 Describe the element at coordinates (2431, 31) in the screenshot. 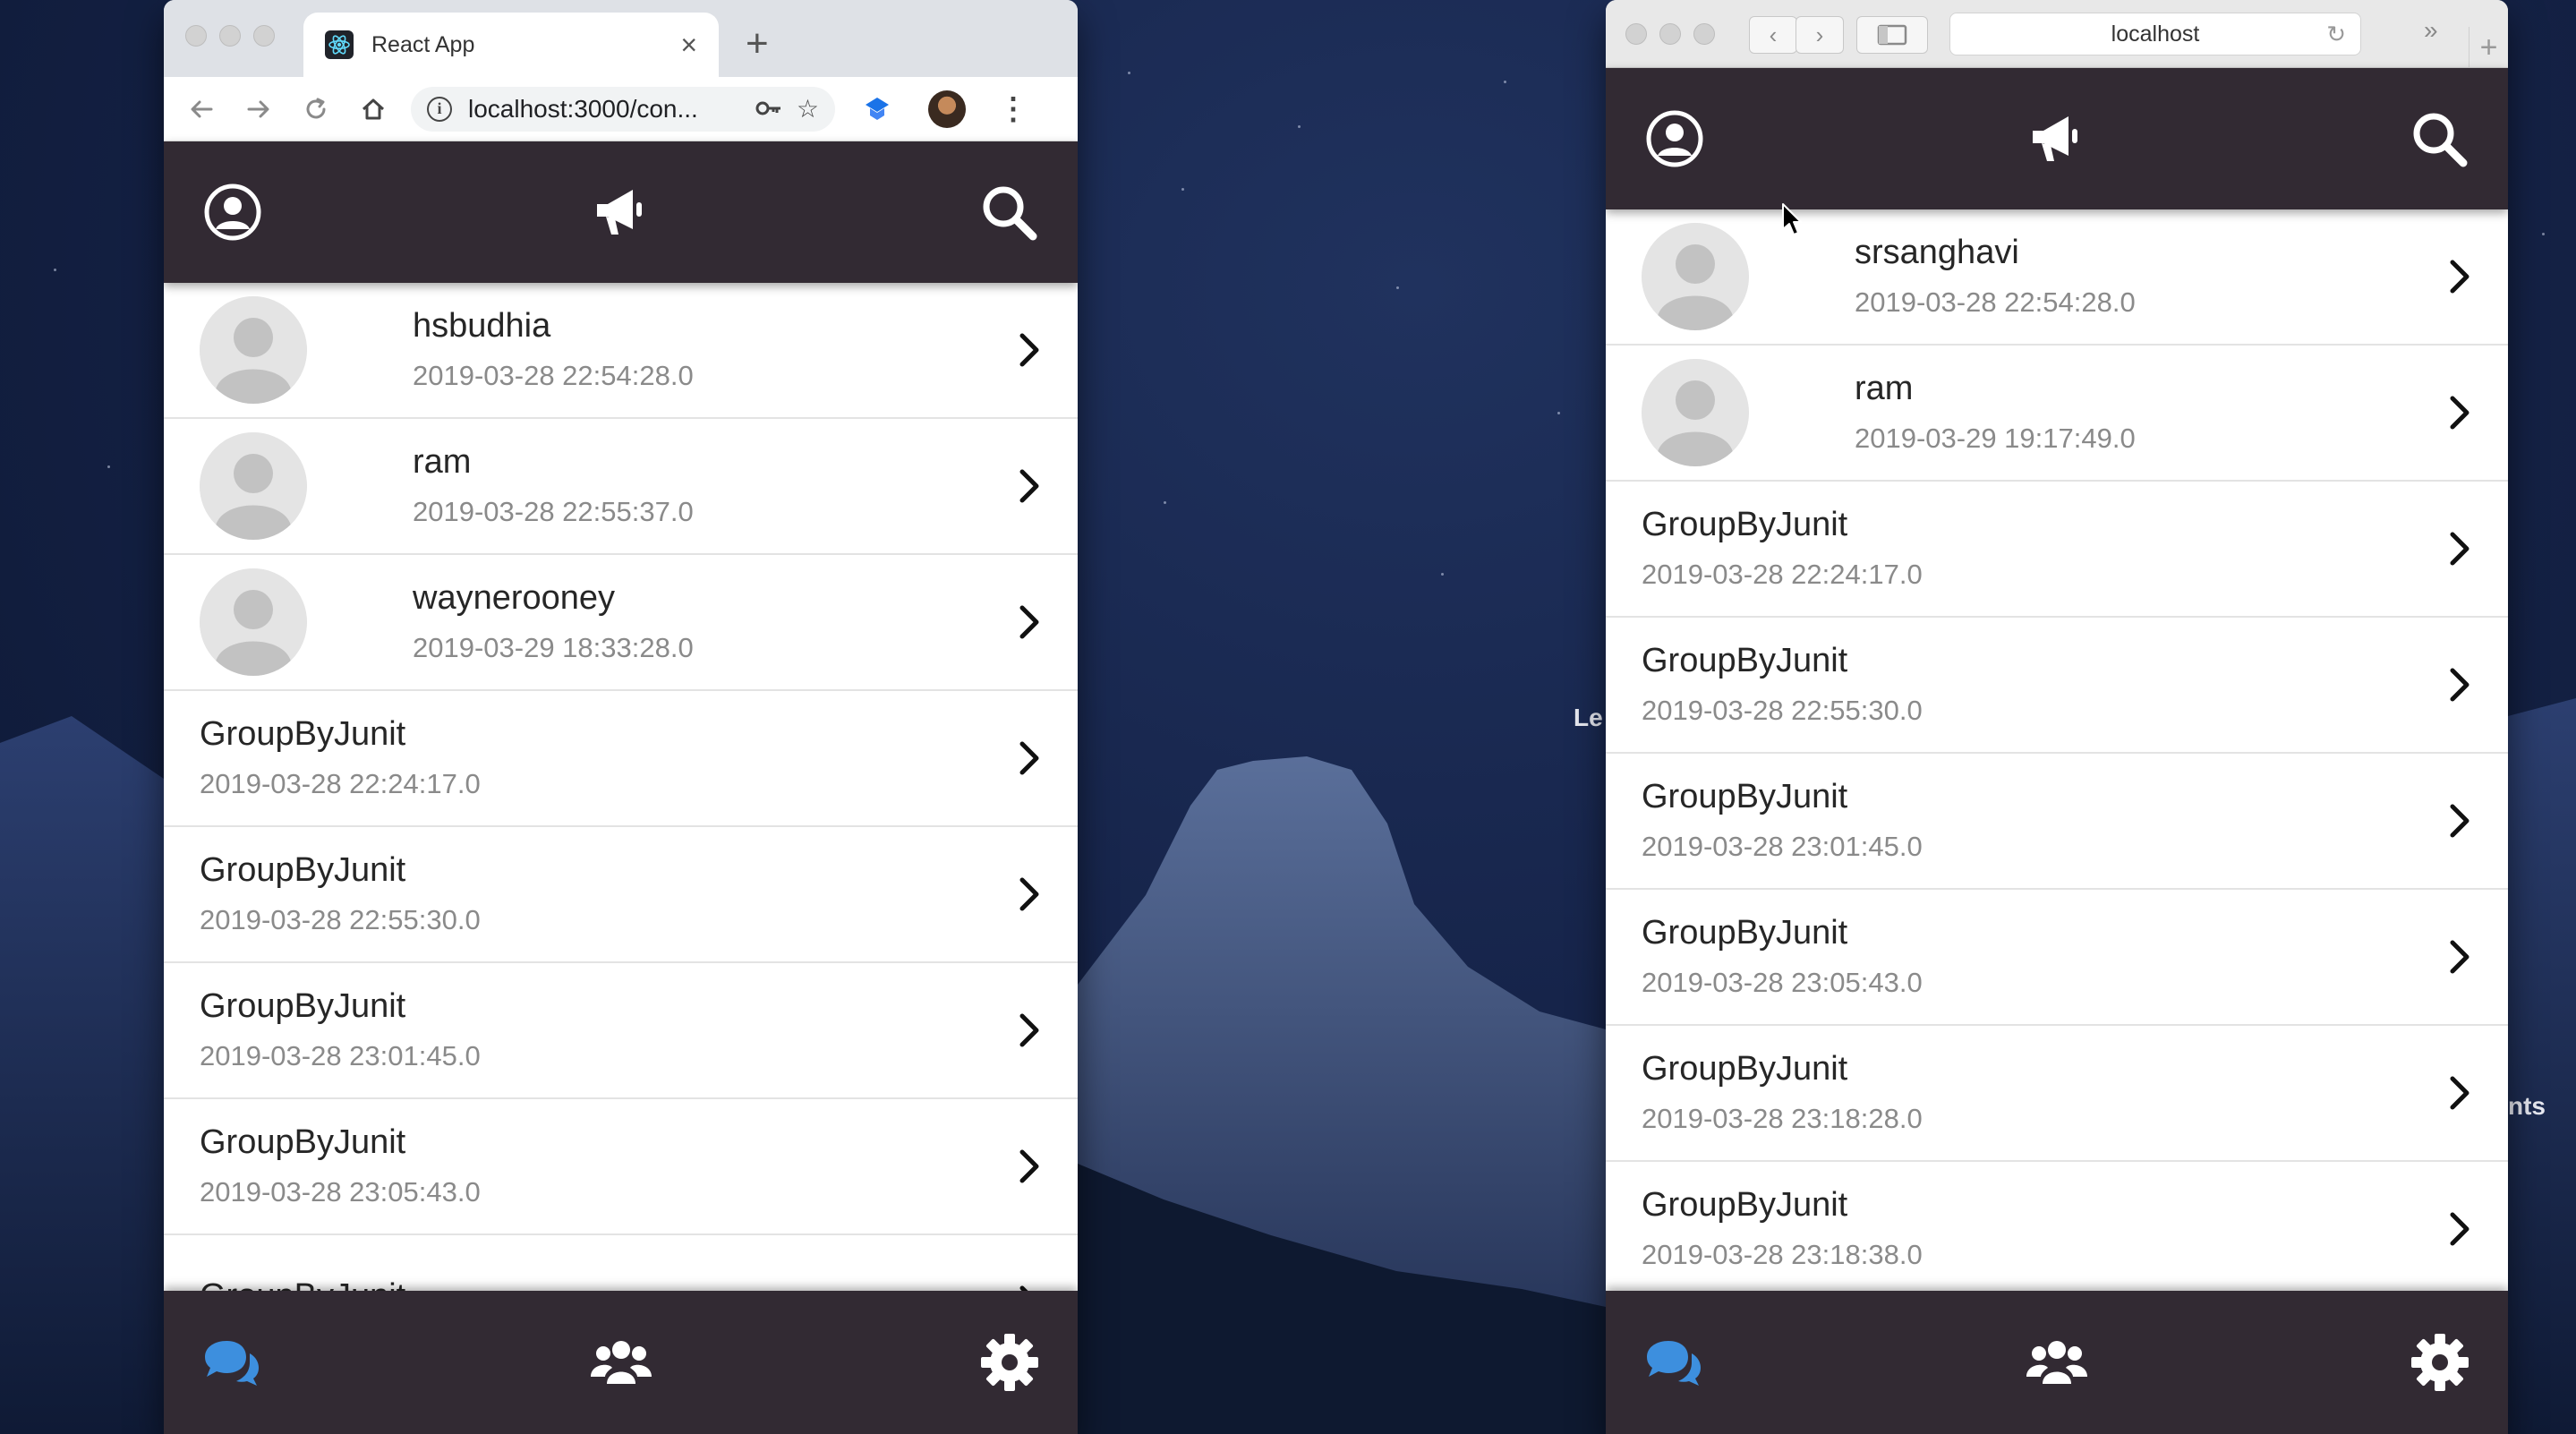

I see `more-chevron-icon: »` at that location.